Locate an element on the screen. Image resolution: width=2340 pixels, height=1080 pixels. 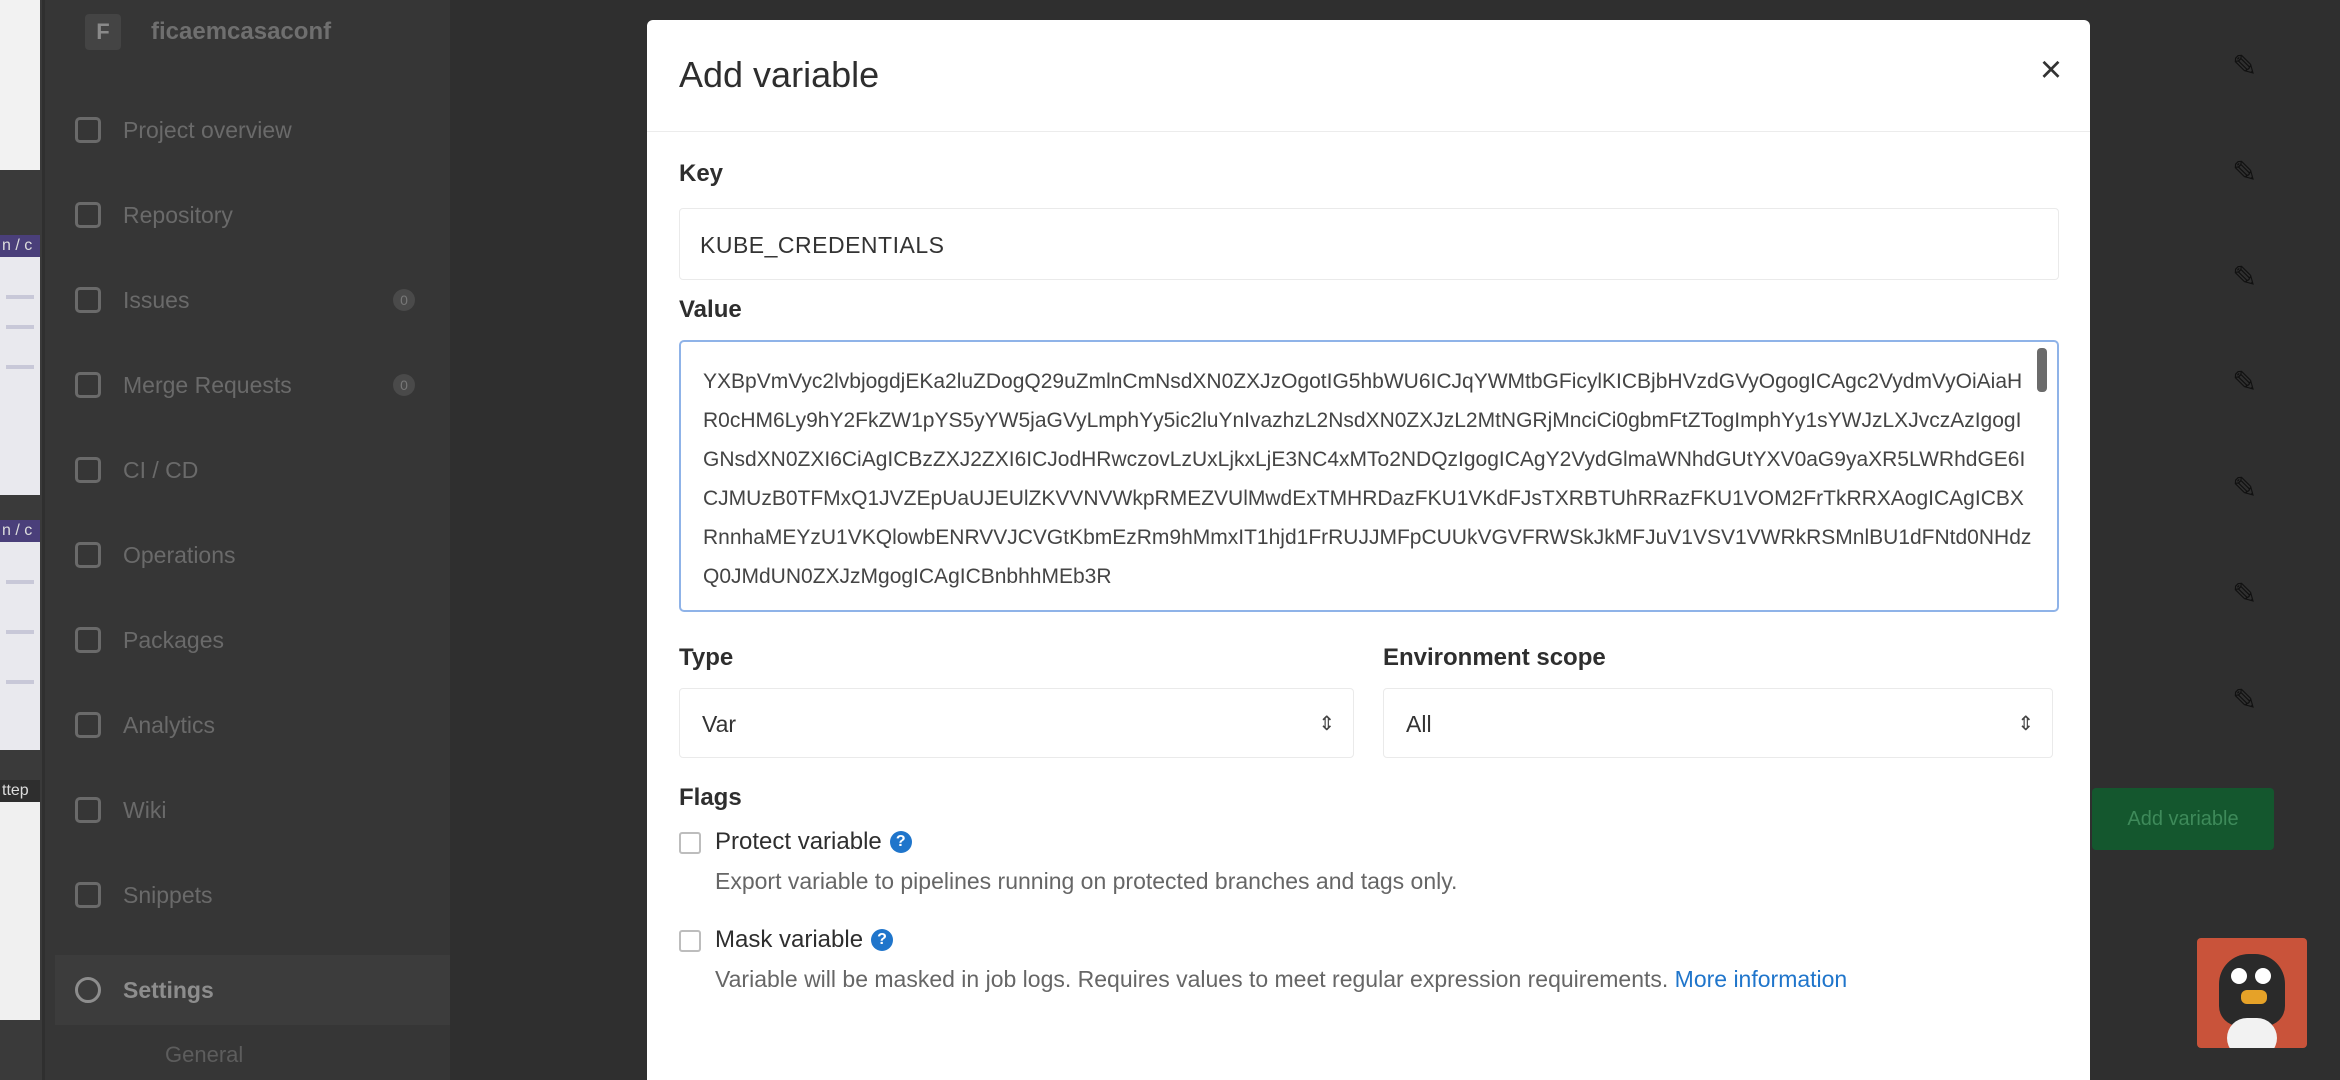
add-variable-button: Add variable is located at coordinates (2183, 819).